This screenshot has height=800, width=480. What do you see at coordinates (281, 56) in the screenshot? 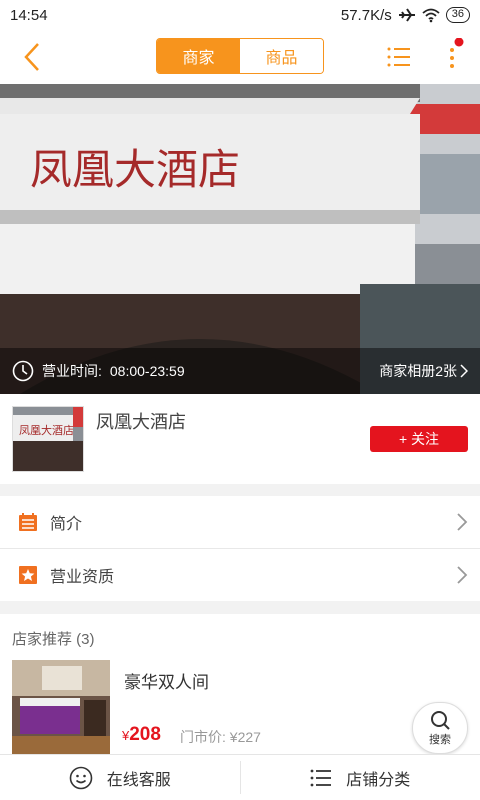
I see `tab-products: 商品` at bounding box center [281, 56].